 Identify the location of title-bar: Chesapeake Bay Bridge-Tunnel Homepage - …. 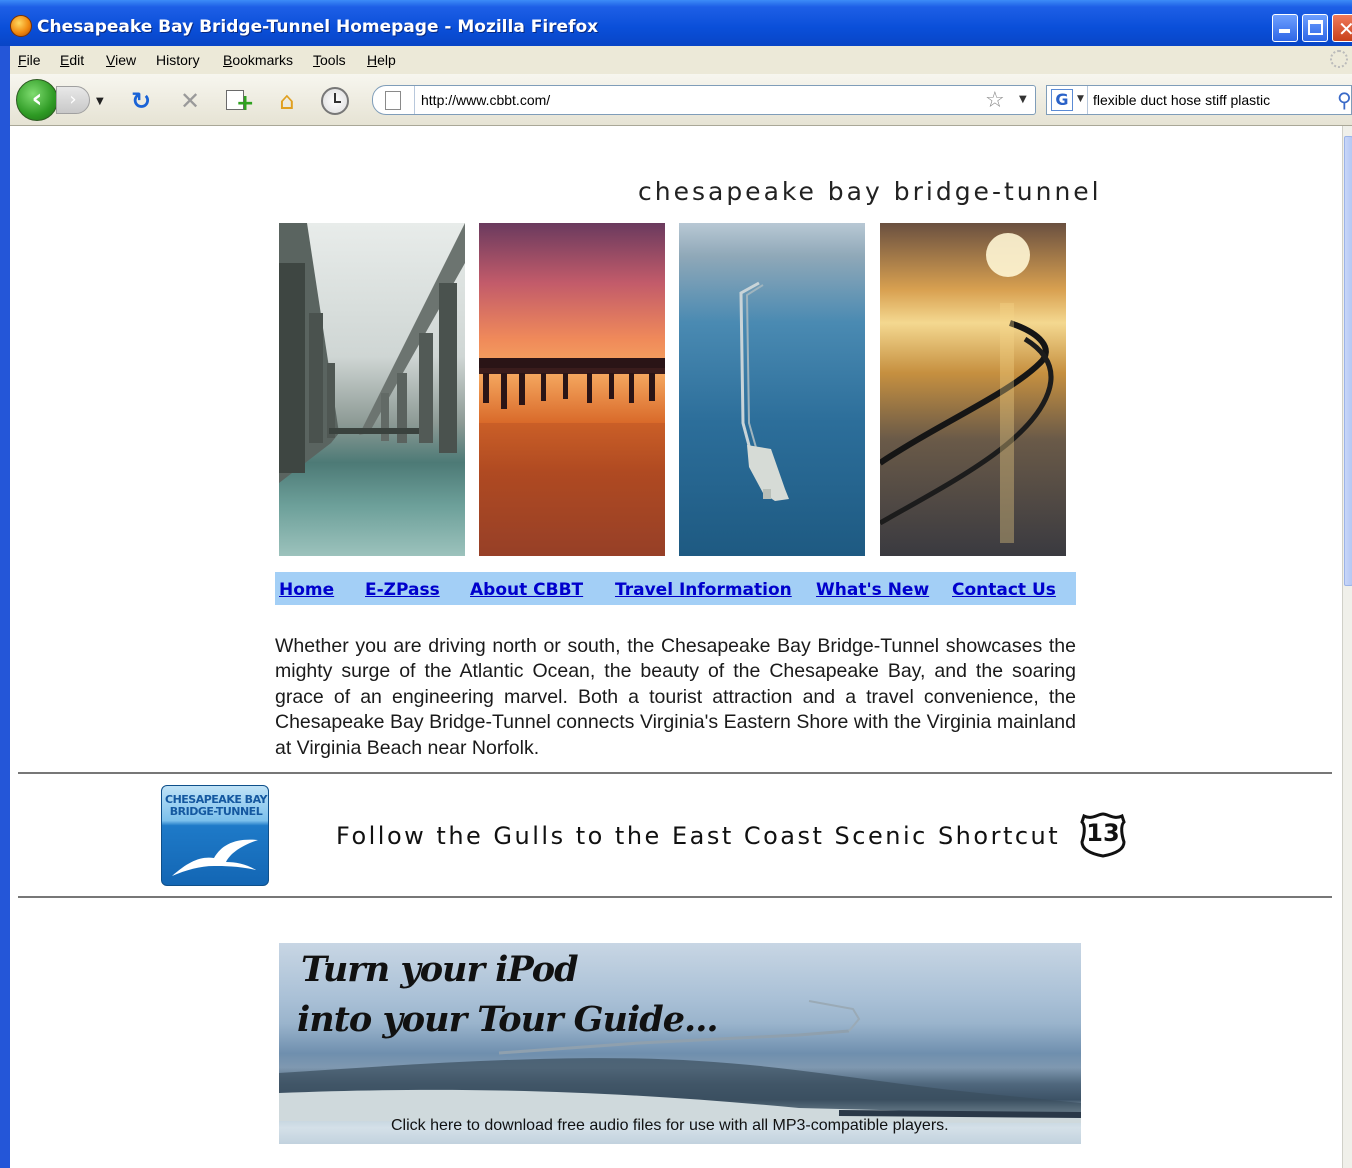
(676, 23).